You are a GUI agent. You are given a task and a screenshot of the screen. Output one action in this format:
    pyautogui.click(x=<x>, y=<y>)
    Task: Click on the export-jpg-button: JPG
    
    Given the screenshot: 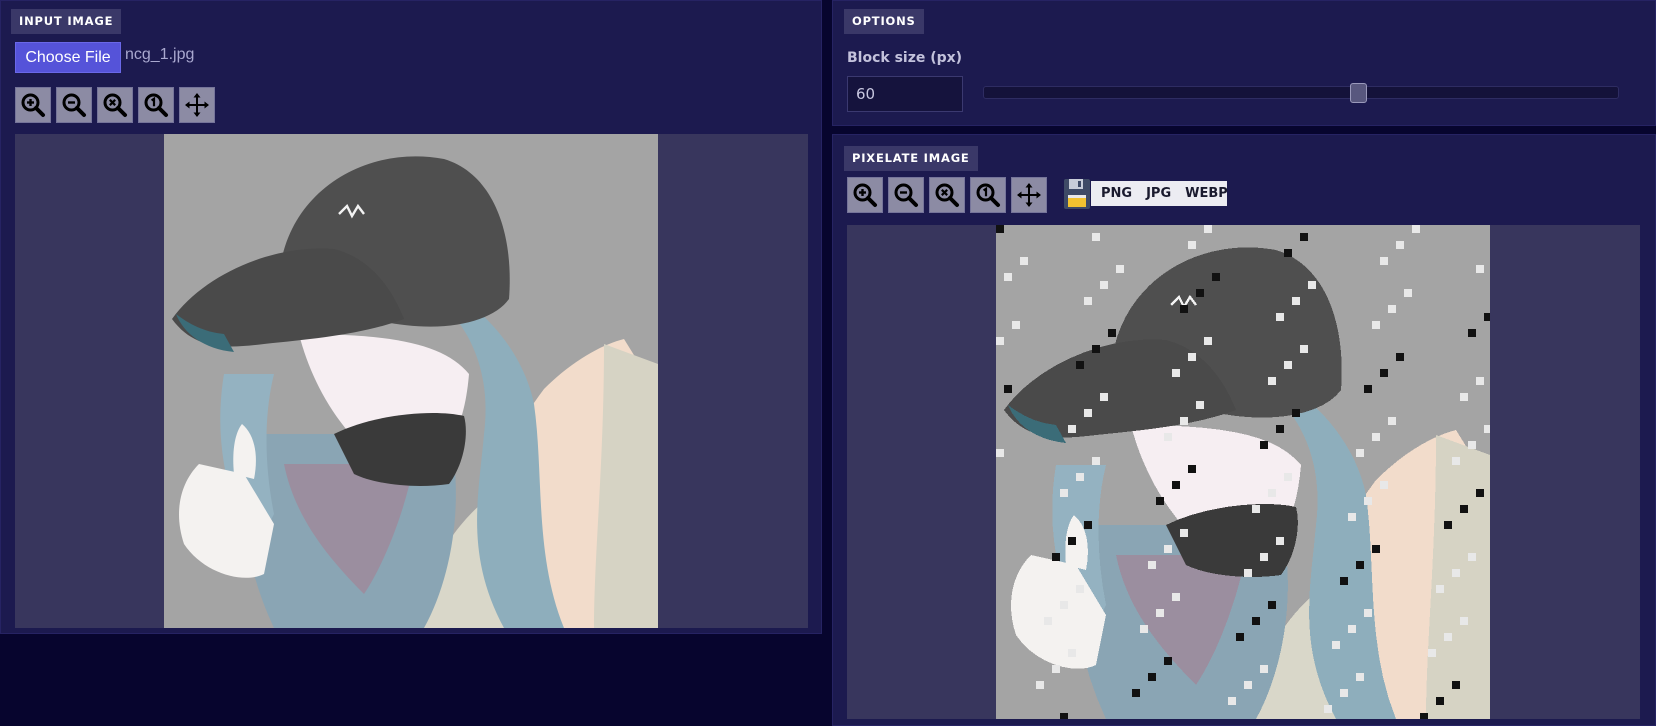 What is the action you would take?
    pyautogui.click(x=1158, y=193)
    